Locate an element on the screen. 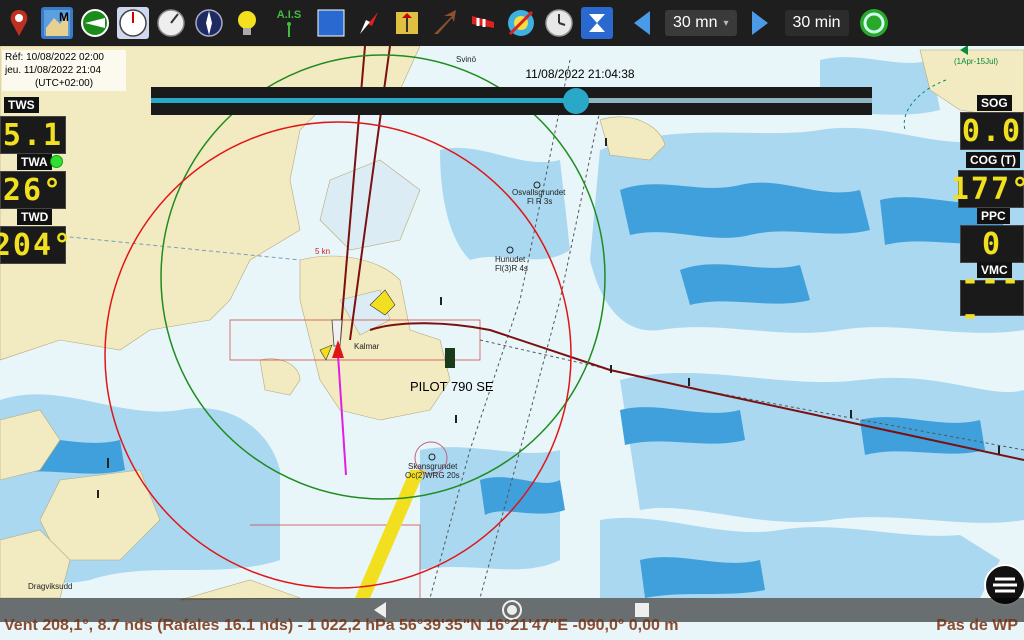 This screenshot has width=1024, height=640. next-arrow-icon is located at coordinates (760, 23).